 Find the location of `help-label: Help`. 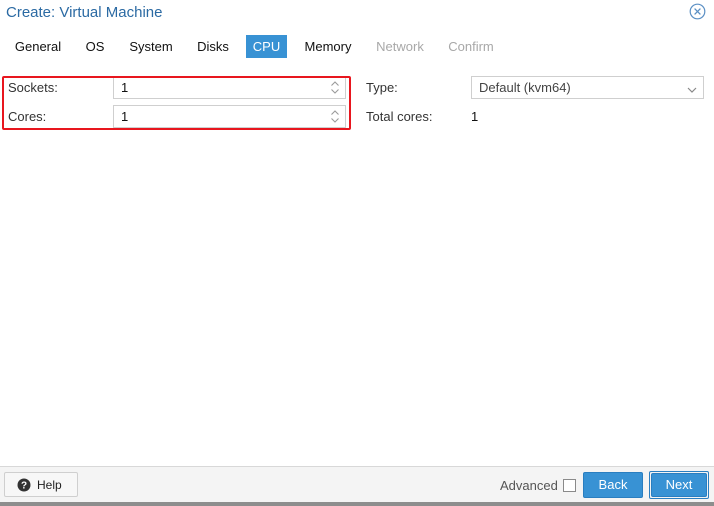

help-label: Help is located at coordinates (49, 485).